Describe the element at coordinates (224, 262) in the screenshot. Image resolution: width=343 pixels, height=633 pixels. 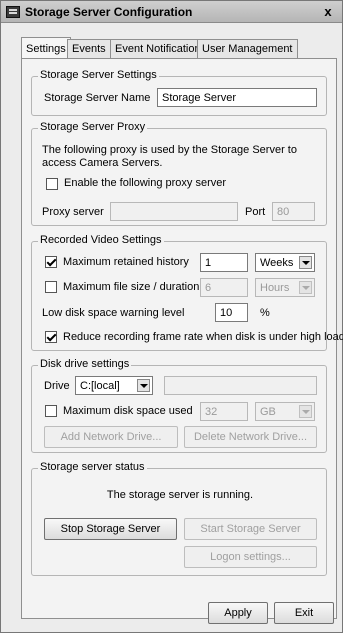
I see `max-history-input: 1` at that location.